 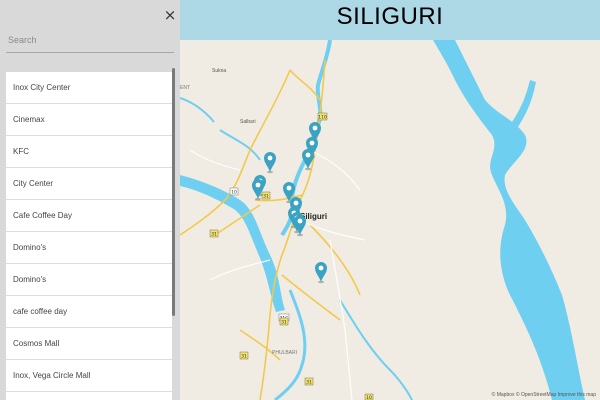 What do you see at coordinates (89, 312) in the screenshot?
I see `list-item: cafe coffee day` at bounding box center [89, 312].